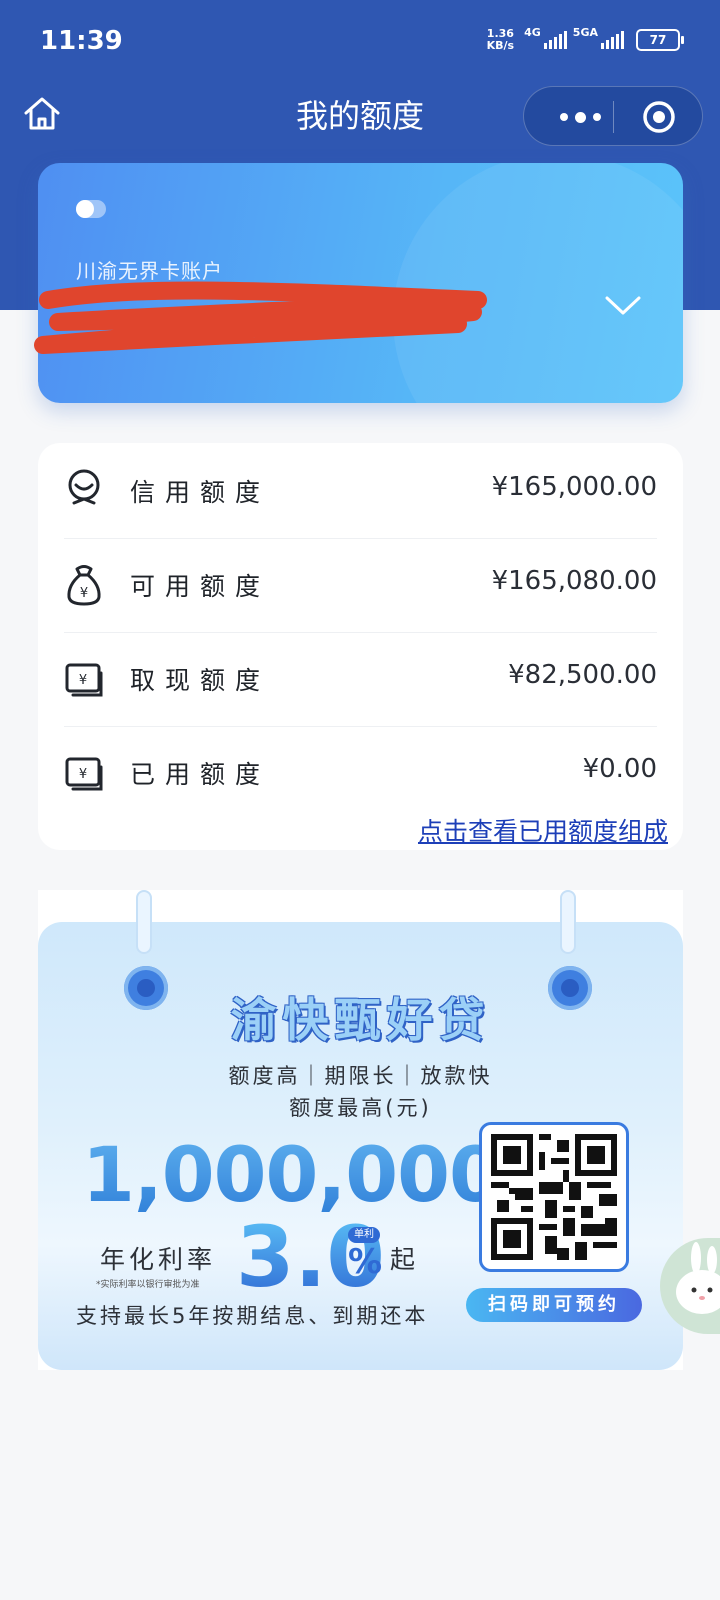 The image size is (720, 1600). Describe the element at coordinates (623, 306) in the screenshot. I see `chevron-down-icon` at that location.